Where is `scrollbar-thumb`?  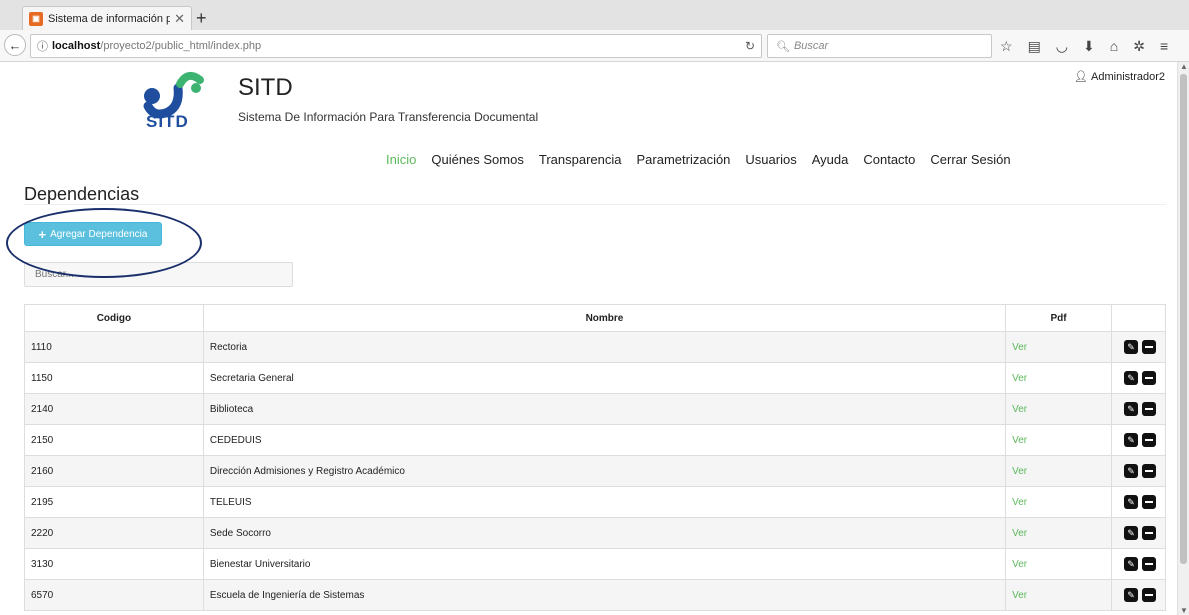 scrollbar-thumb is located at coordinates (1183, 319).